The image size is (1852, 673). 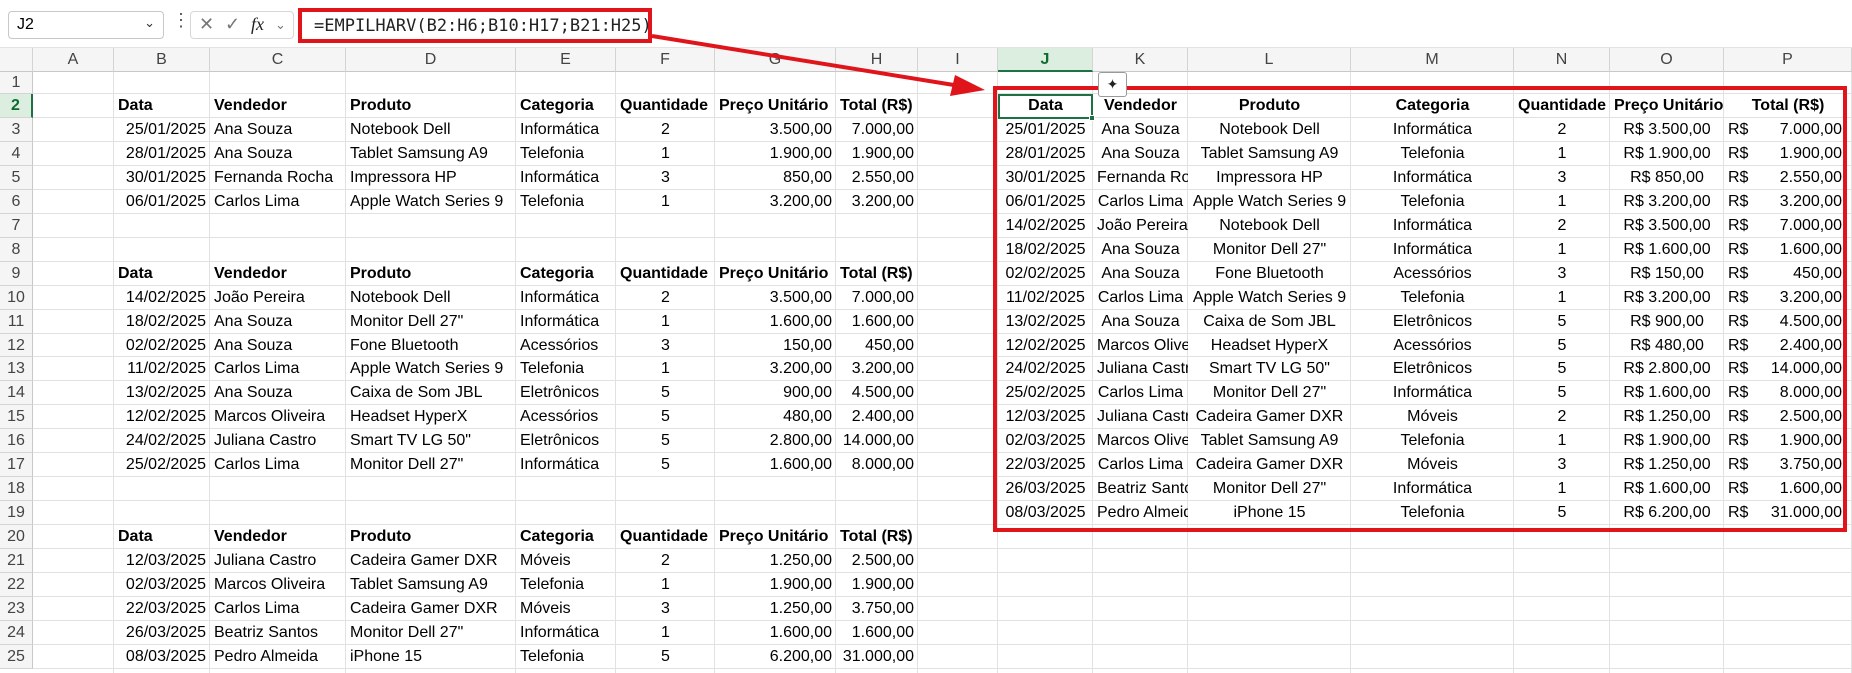 I want to click on table-cell: 8.000,00, so click(x=877, y=465).